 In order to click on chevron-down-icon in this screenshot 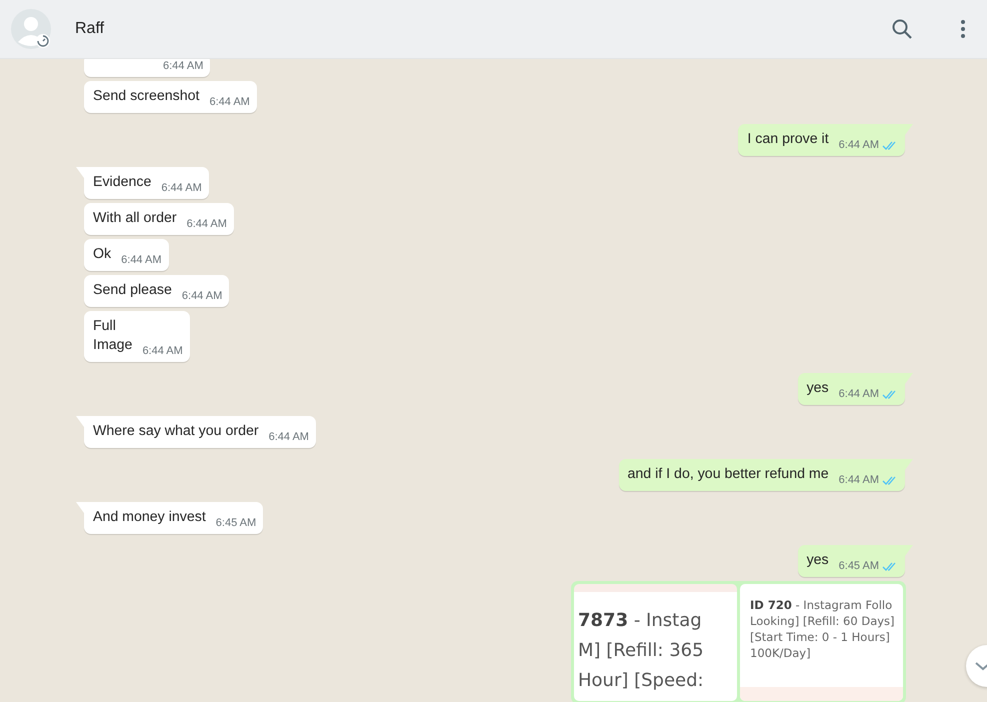, I will do `click(980, 666)`.